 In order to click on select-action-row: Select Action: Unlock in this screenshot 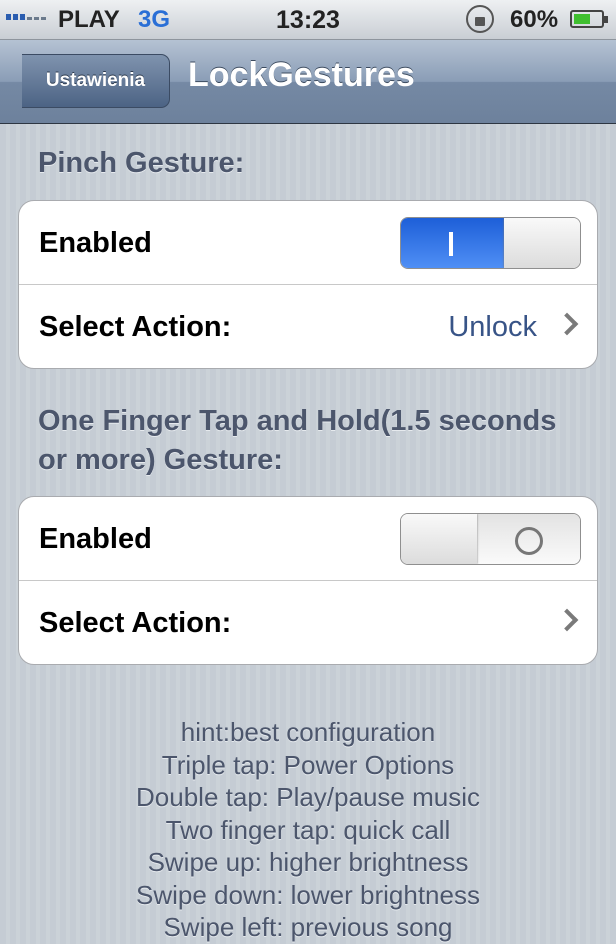, I will do `click(308, 326)`.